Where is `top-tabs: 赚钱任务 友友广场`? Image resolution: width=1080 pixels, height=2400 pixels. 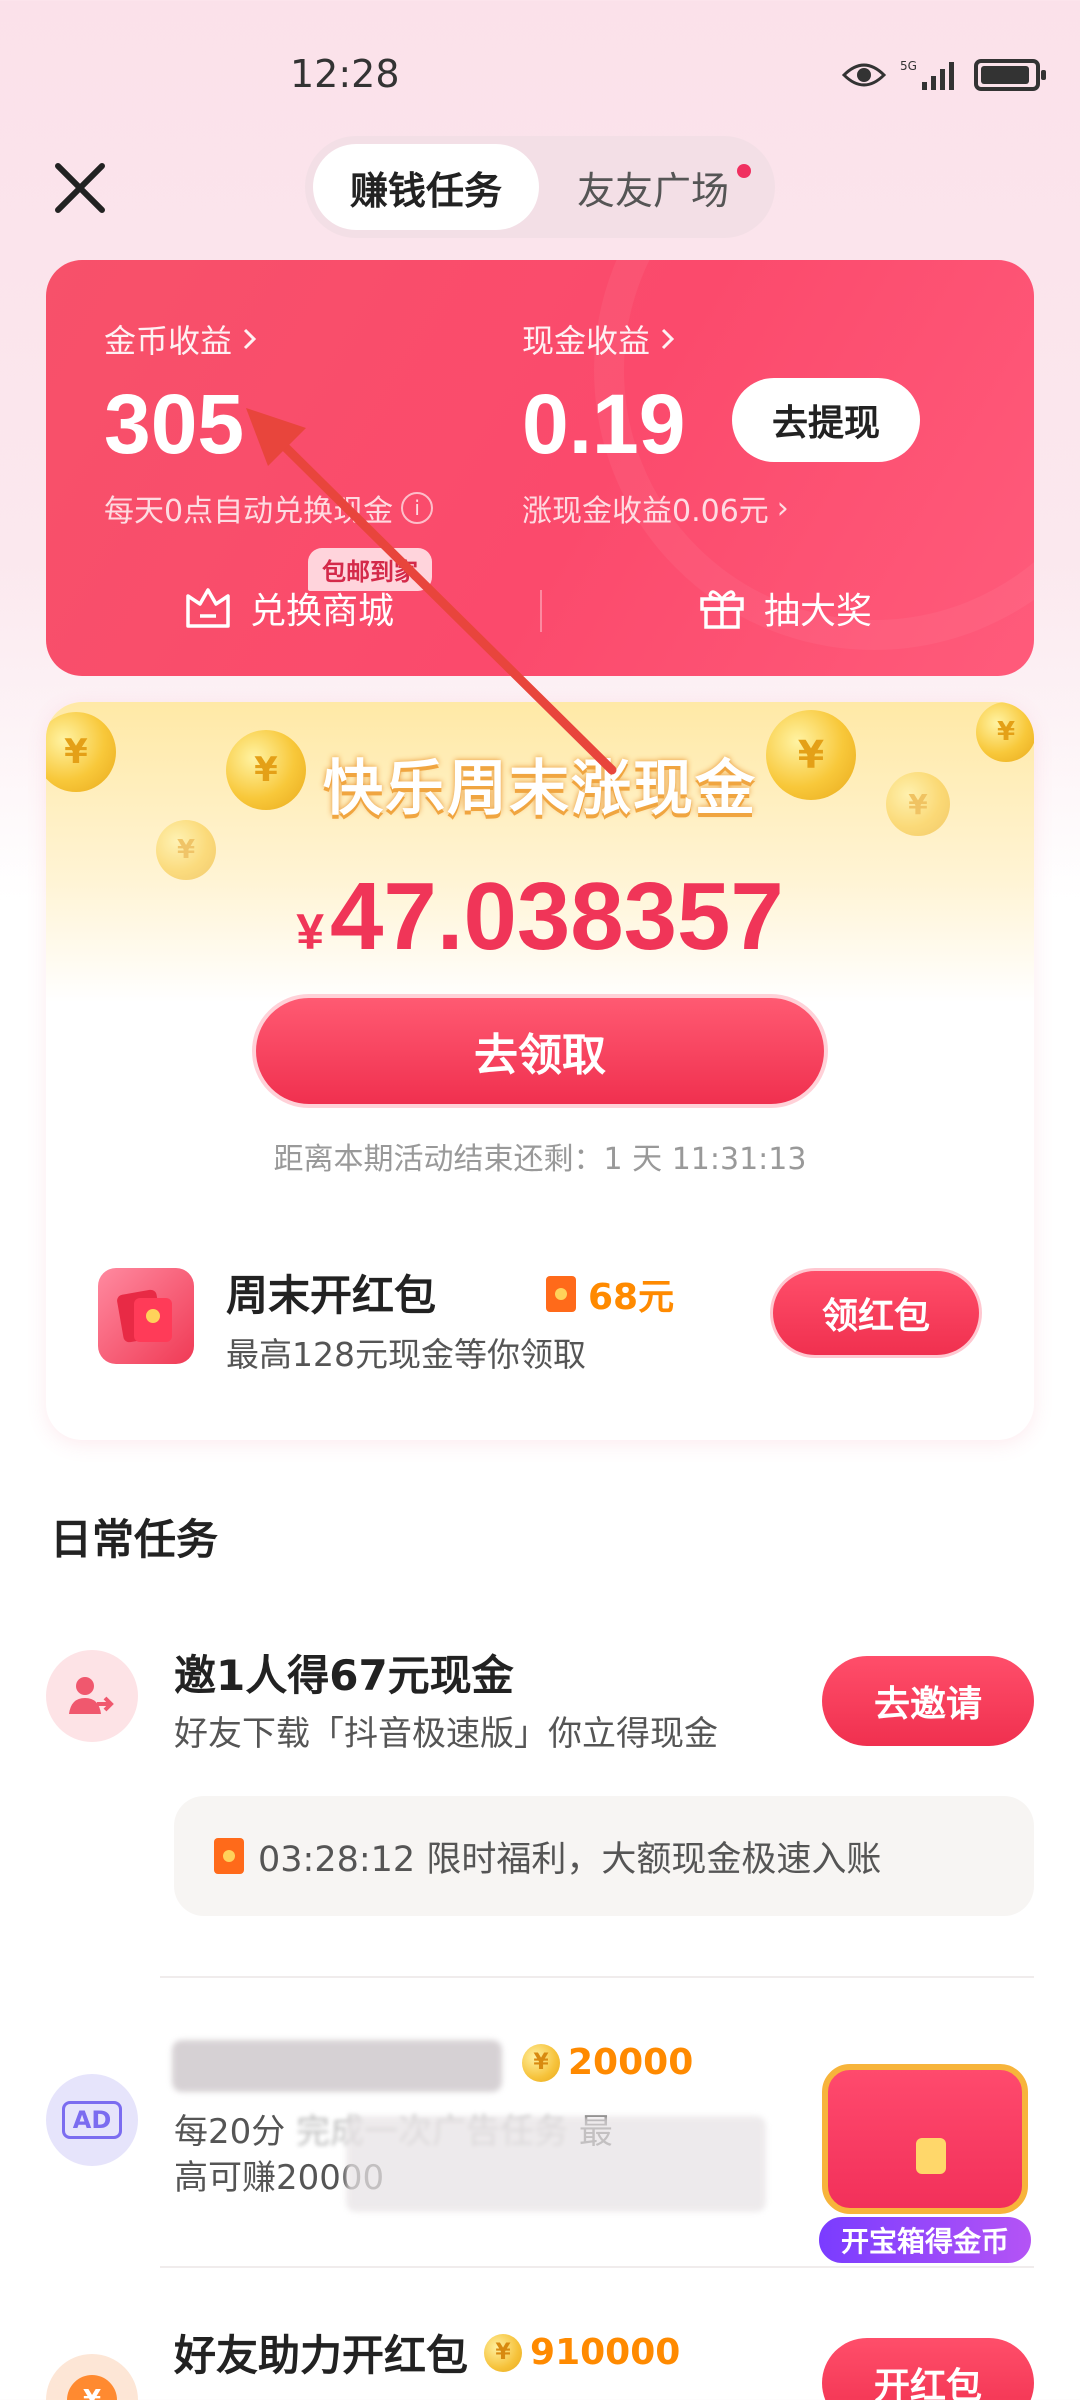 top-tabs: 赚钱任务 友友广场 is located at coordinates (540, 187).